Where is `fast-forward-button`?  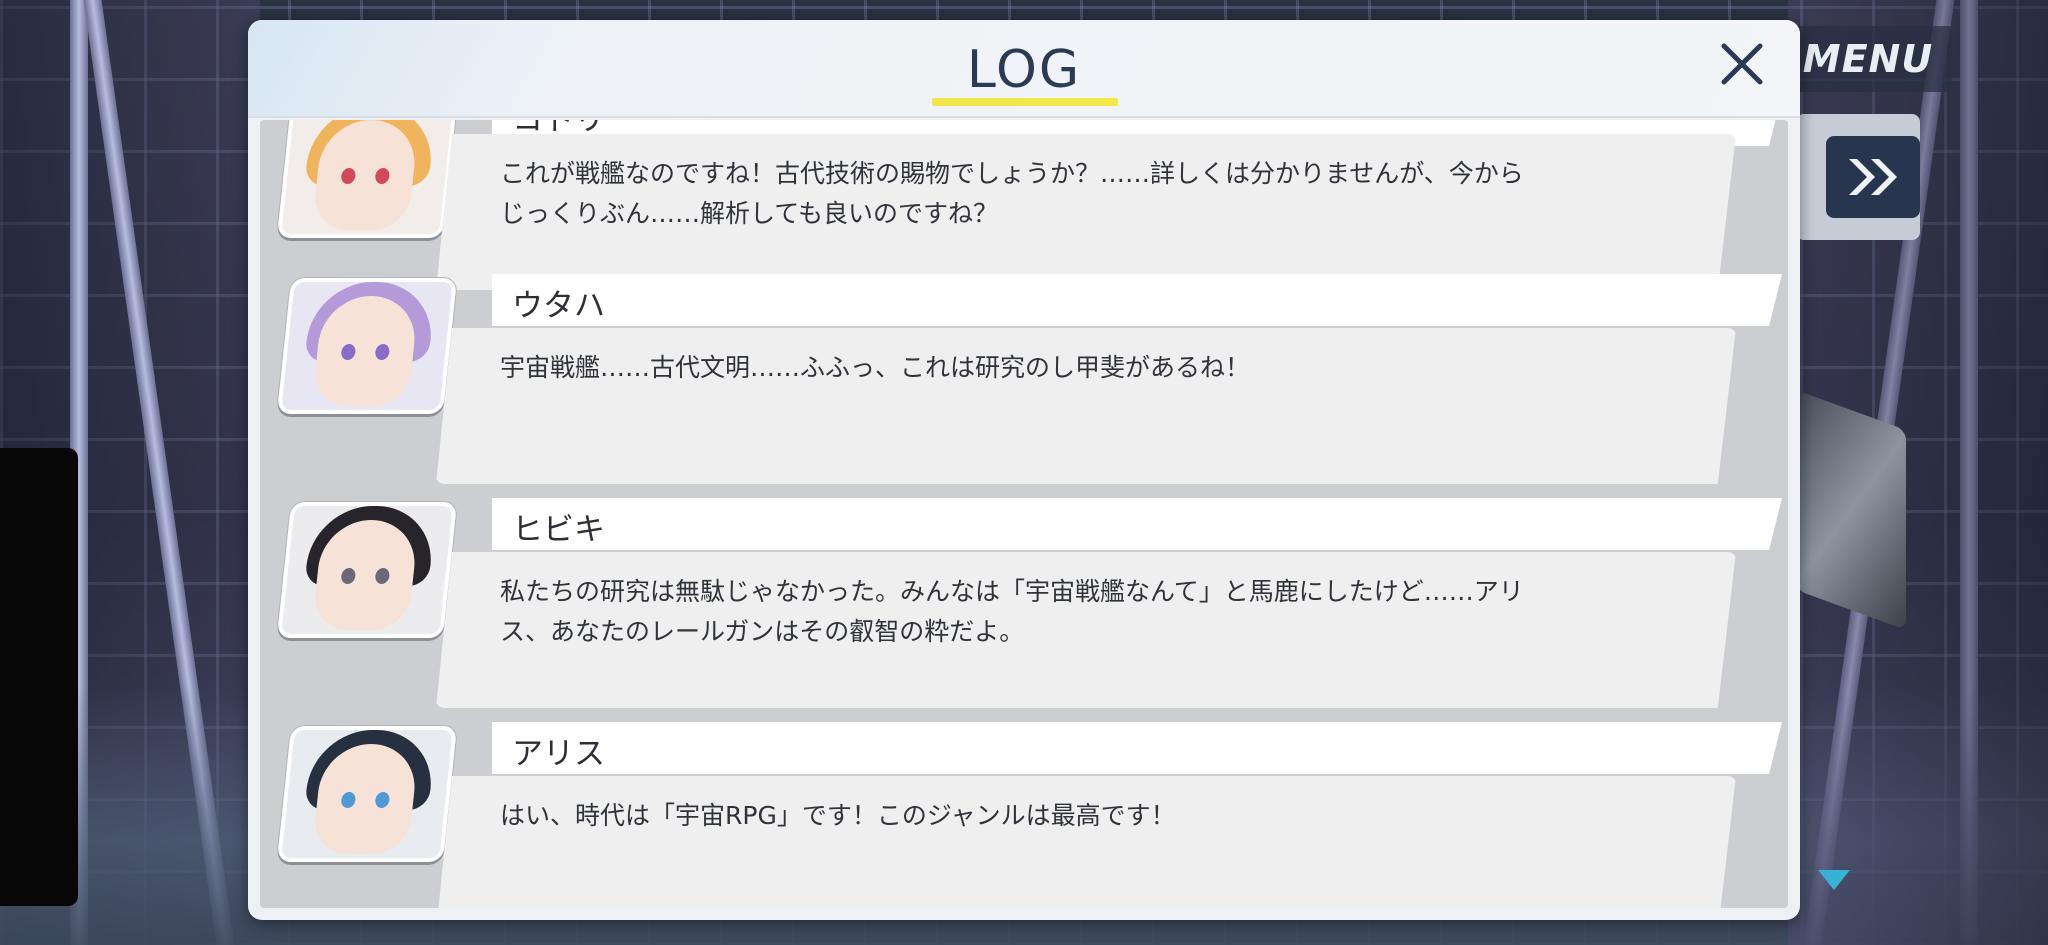 fast-forward-button is located at coordinates (1873, 177).